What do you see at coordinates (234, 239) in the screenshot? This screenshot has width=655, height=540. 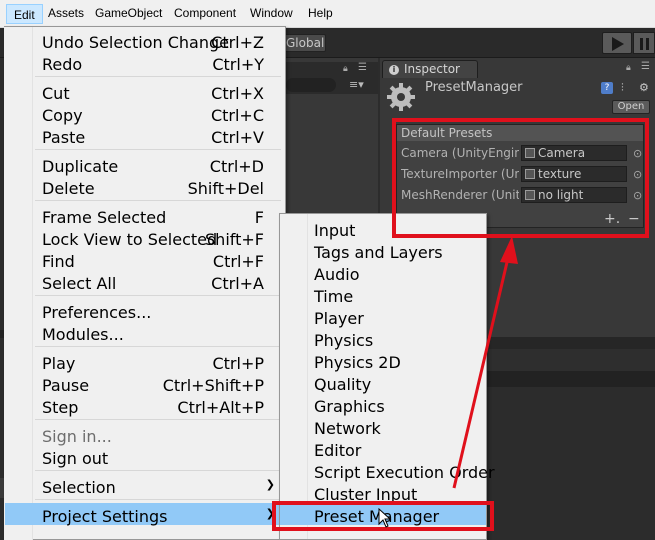 I see `menu-item-shortcut: Shift+F` at bounding box center [234, 239].